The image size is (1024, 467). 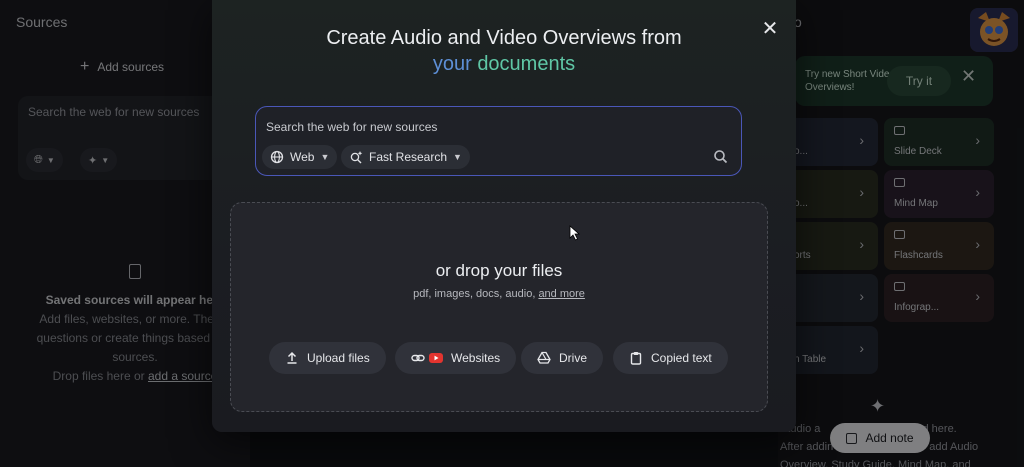 I want to click on research-mode-dropdown: Fast Research ▼, so click(x=405, y=157).